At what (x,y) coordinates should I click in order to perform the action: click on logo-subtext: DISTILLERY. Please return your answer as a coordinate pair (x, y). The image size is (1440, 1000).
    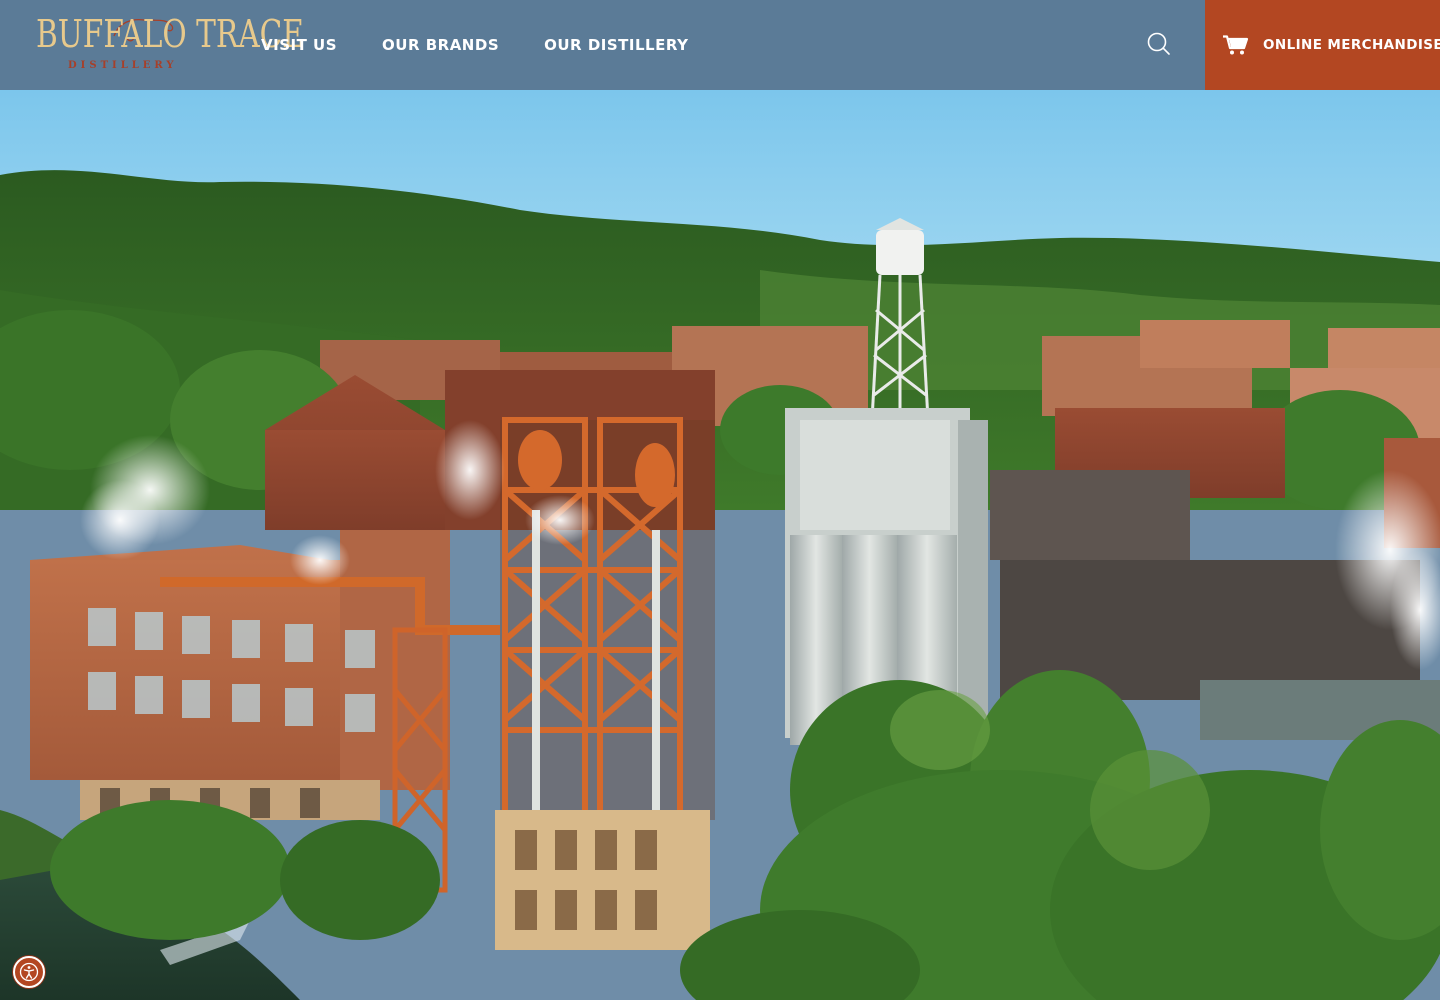
    Looking at the image, I should click on (123, 65).